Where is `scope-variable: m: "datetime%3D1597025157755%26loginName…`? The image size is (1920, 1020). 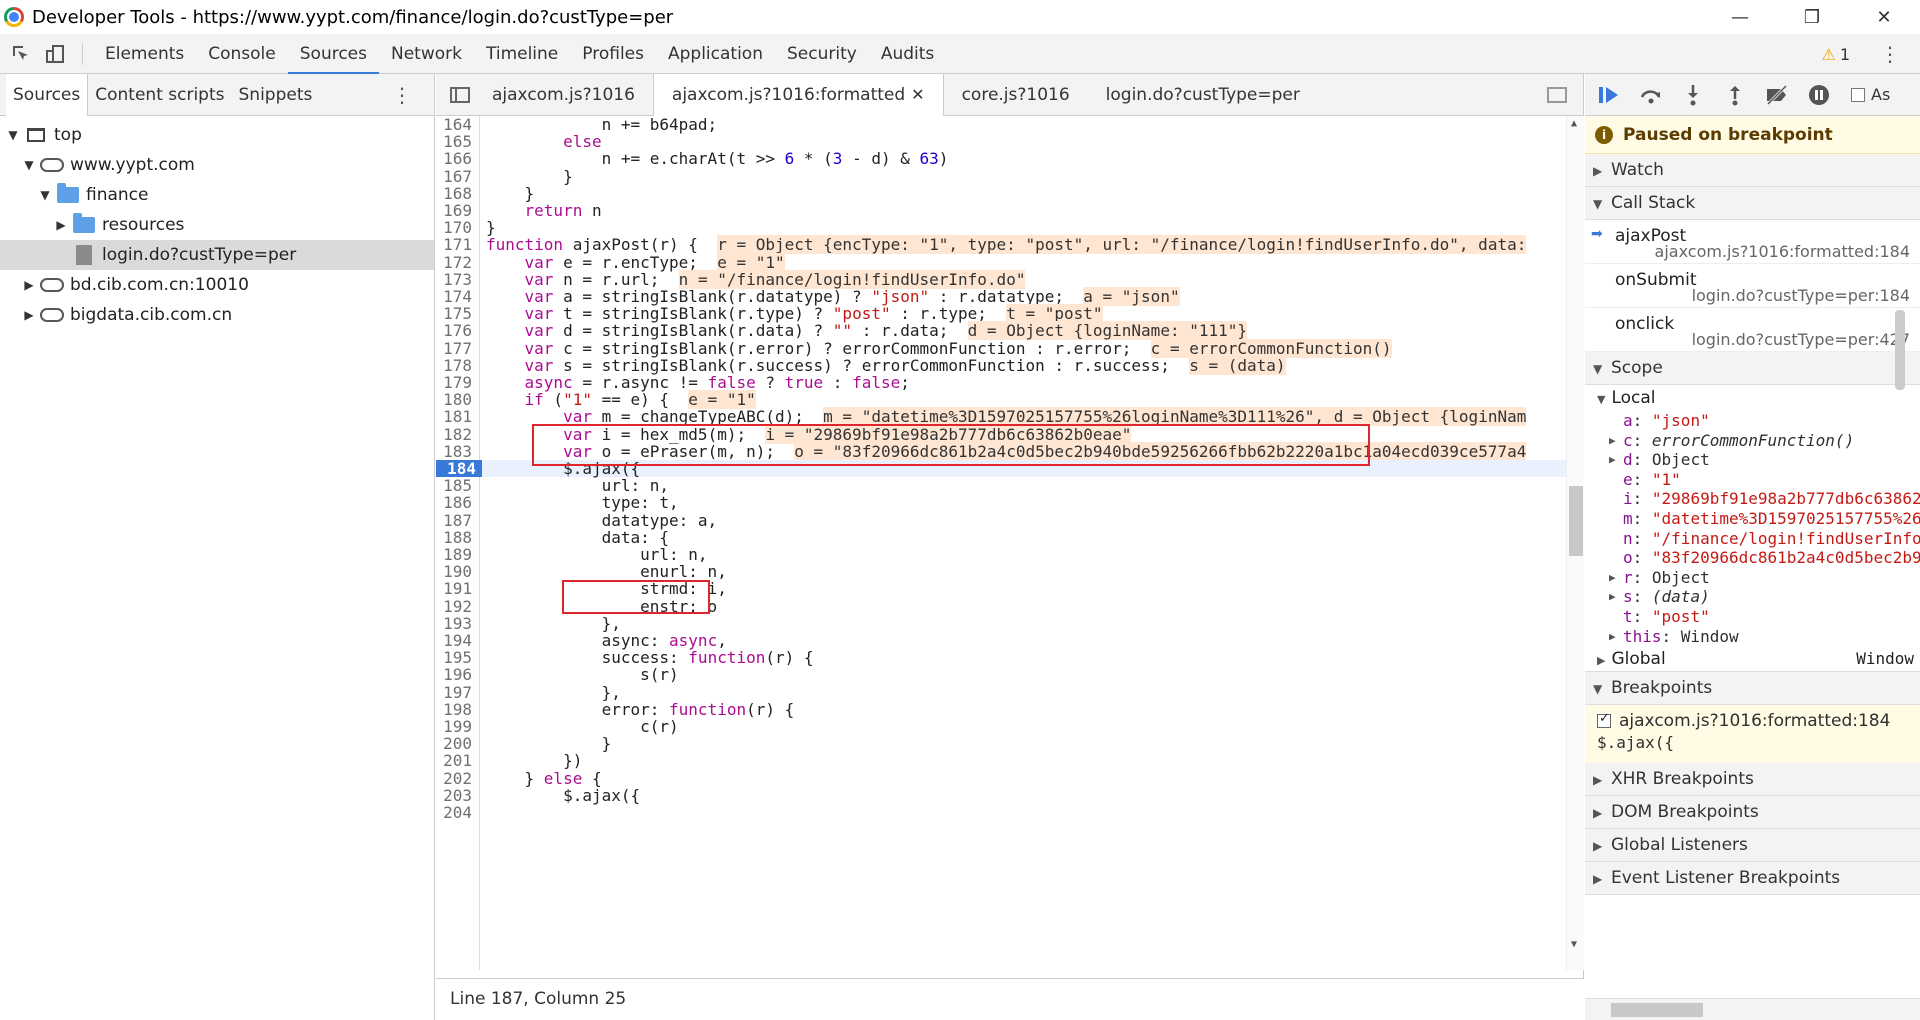 scope-variable: m: "datetime%3D1597025157755%26loginName… is located at coordinates (1752, 519).